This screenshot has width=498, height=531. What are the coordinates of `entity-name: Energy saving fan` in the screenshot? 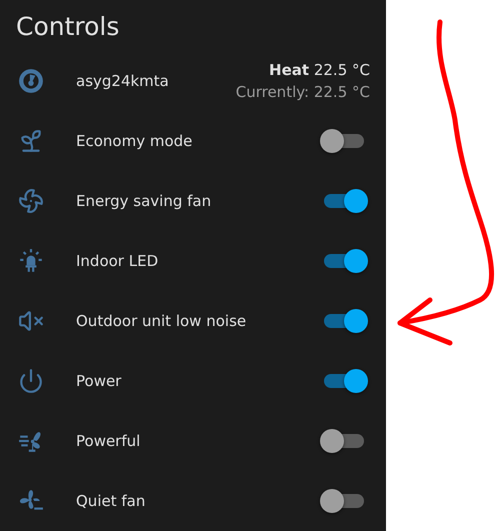 It's located at (198, 201).